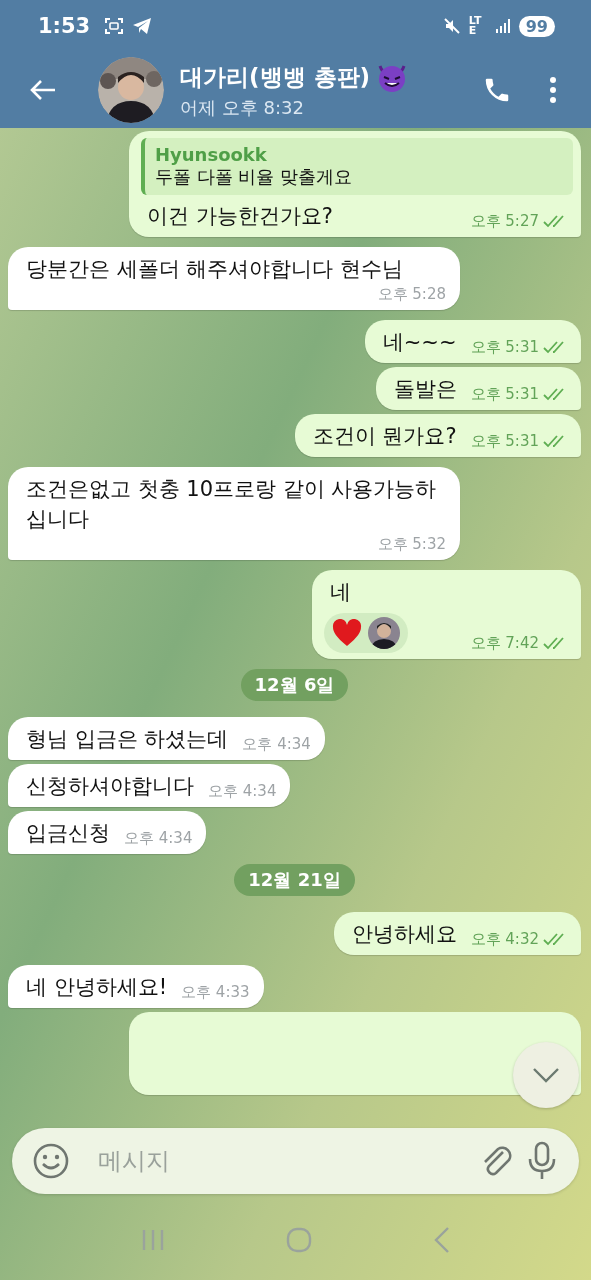 The width and height of the screenshot is (591, 1280). What do you see at coordinates (242, 108) in the screenshot?
I see `last-seen: 어제 오후 8:32` at bounding box center [242, 108].